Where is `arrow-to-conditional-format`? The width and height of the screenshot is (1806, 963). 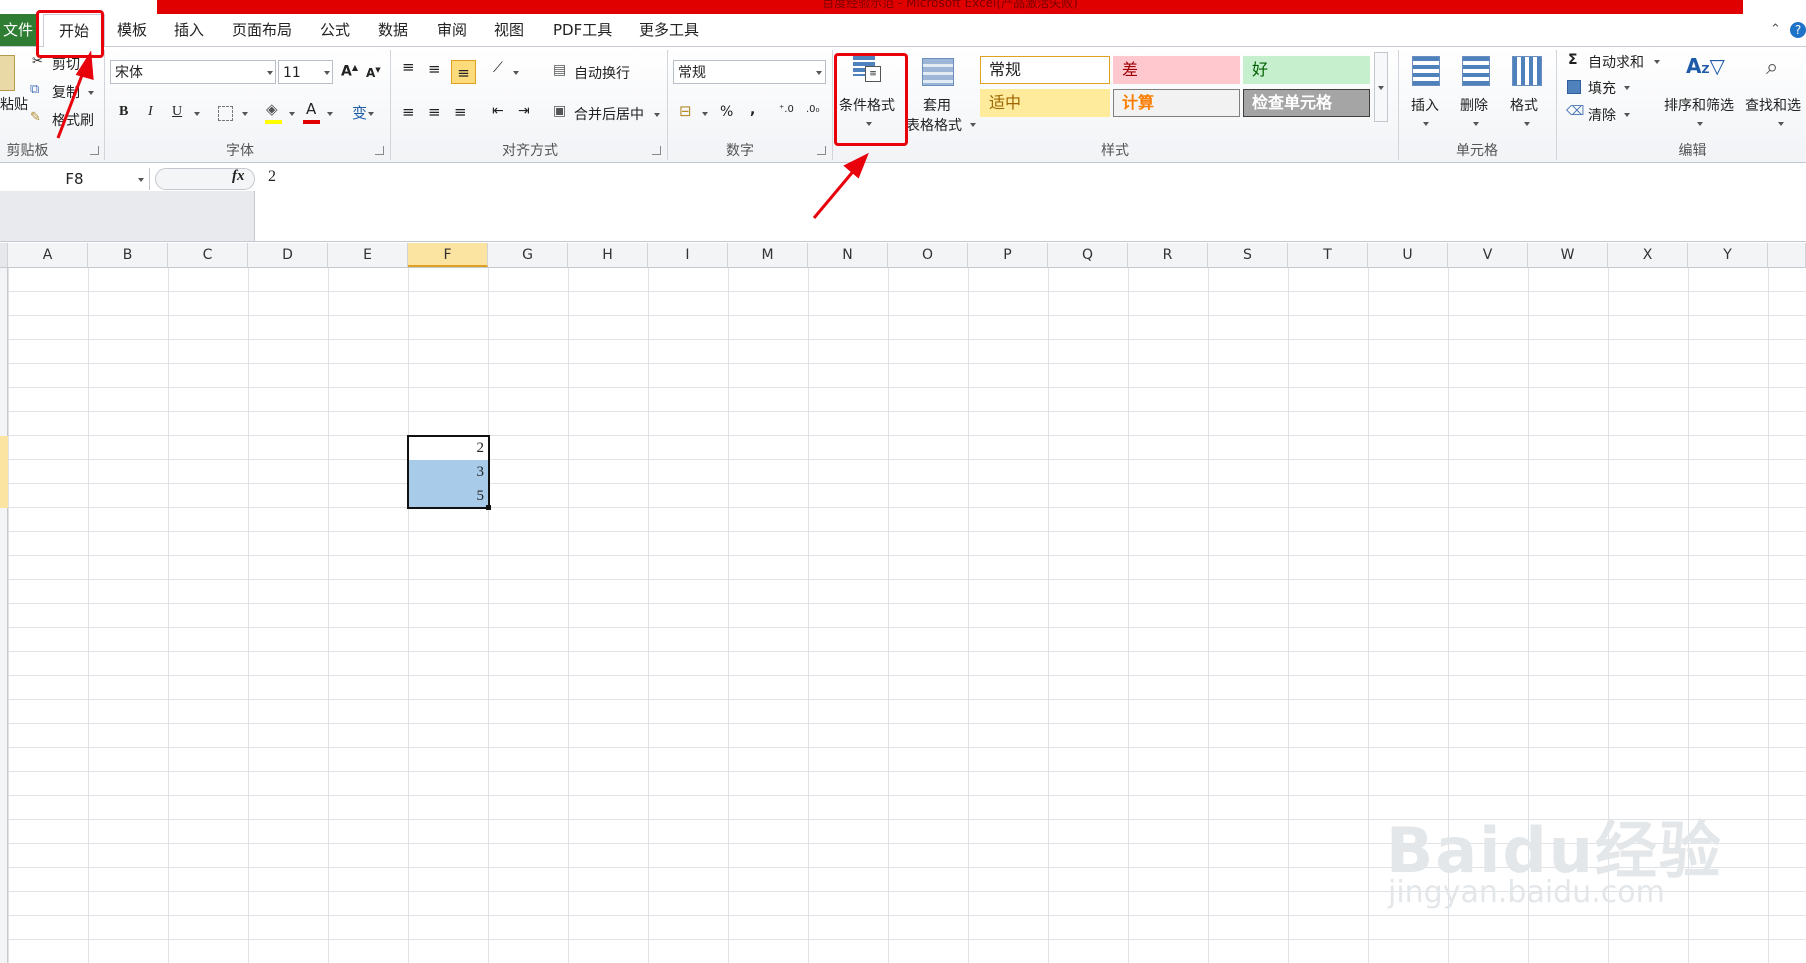 arrow-to-conditional-format is located at coordinates (835, 193).